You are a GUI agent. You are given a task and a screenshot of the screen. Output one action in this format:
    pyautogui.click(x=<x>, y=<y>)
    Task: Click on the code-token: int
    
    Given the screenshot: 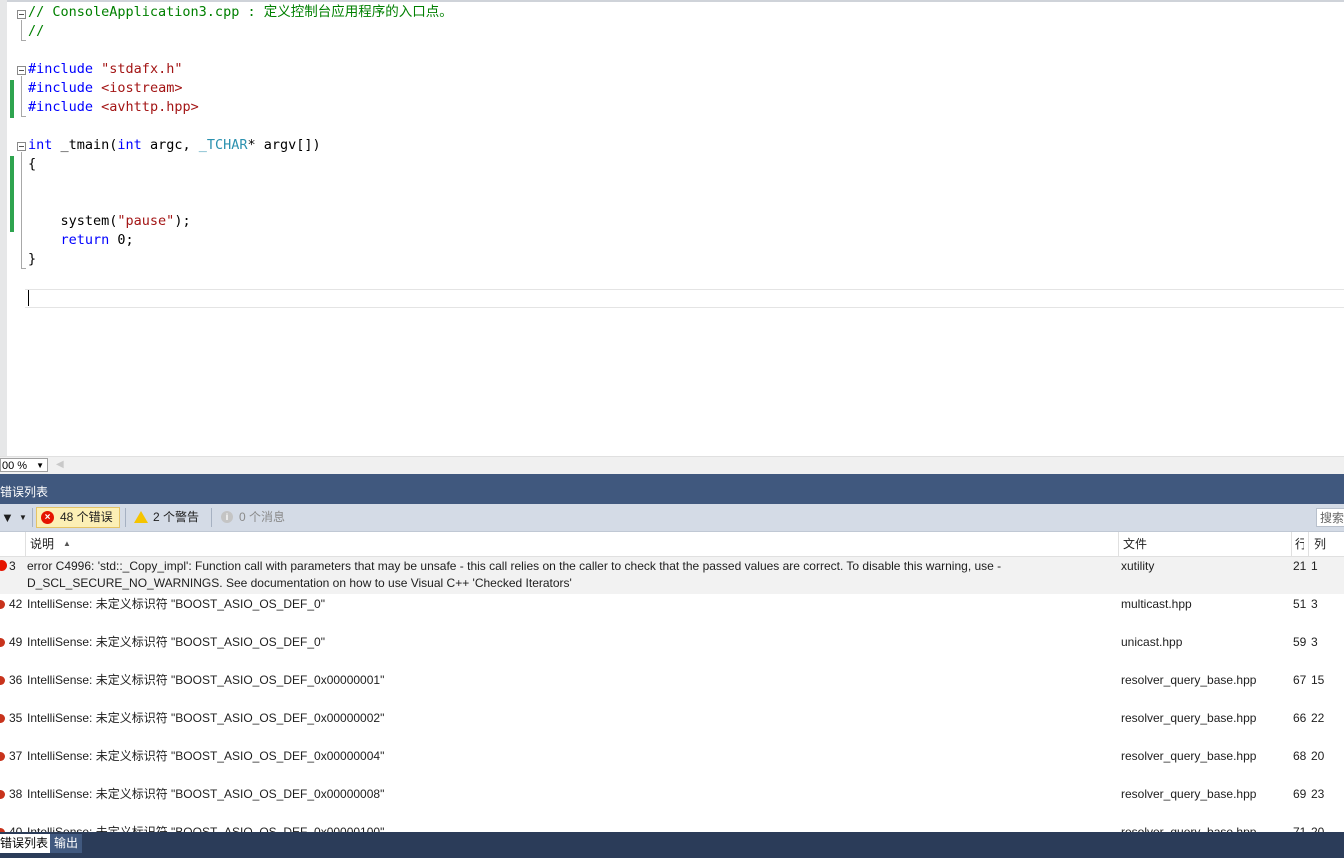 What is the action you would take?
    pyautogui.click(x=40, y=145)
    